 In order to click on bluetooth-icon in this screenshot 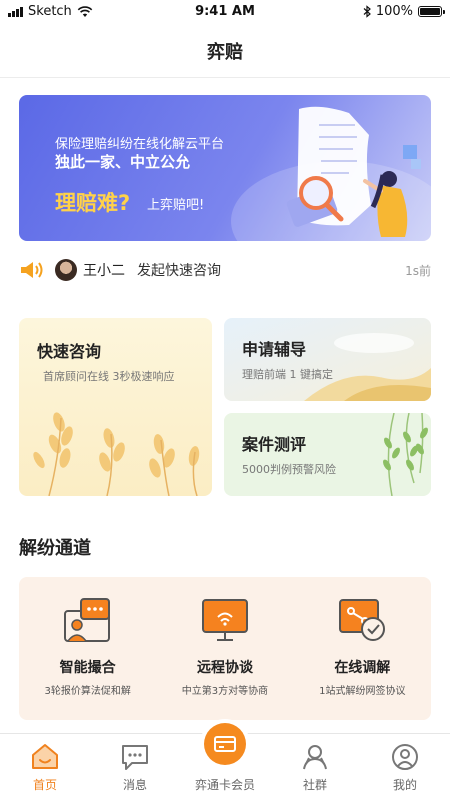, I will do `click(367, 11)`.